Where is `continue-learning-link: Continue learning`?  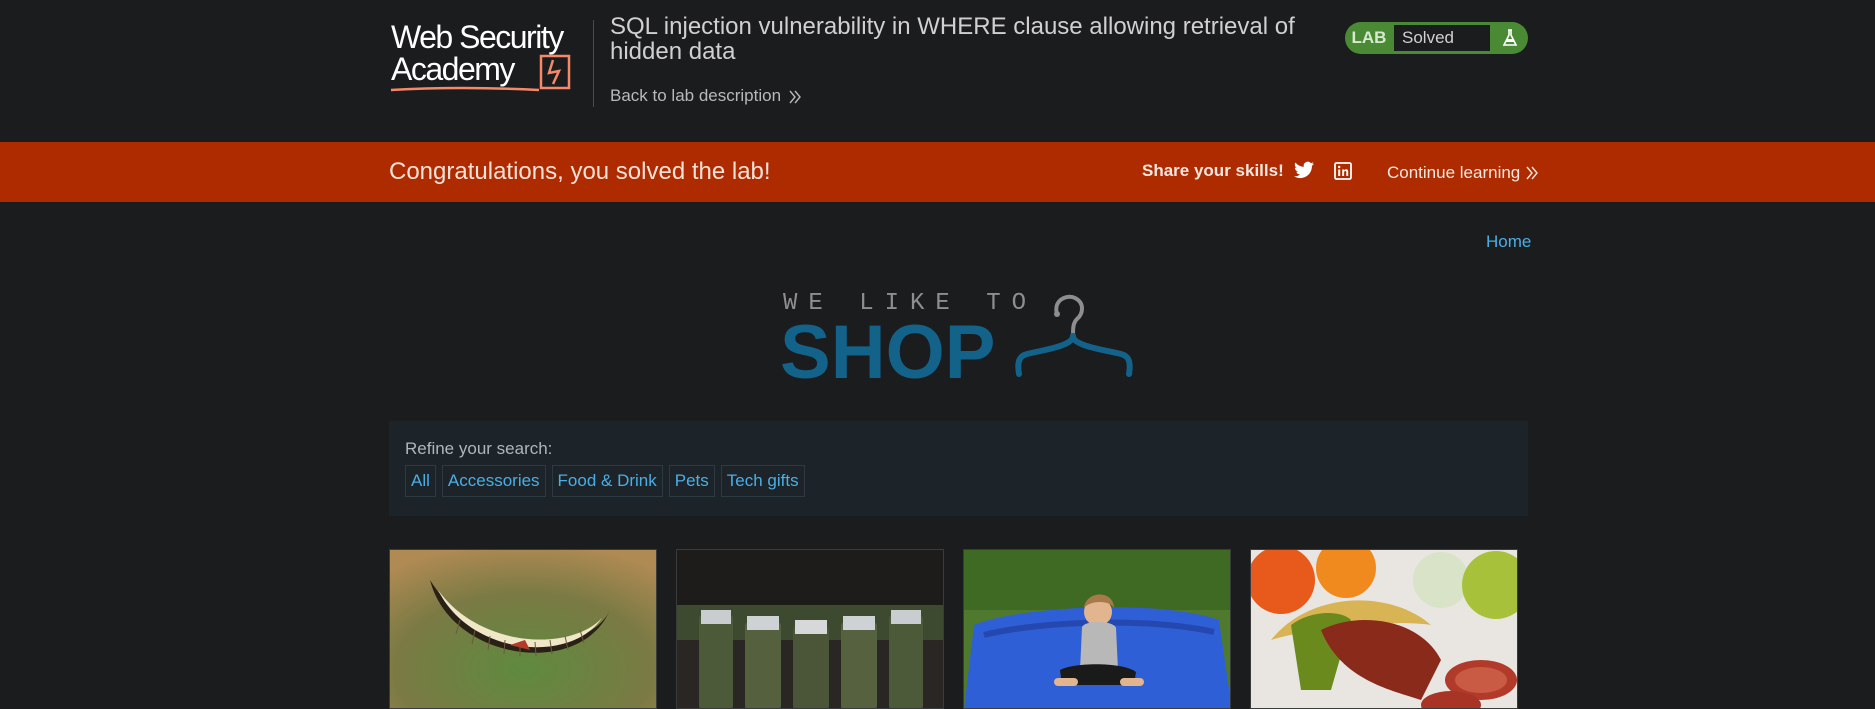 continue-learning-link: Continue learning is located at coordinates (1463, 173).